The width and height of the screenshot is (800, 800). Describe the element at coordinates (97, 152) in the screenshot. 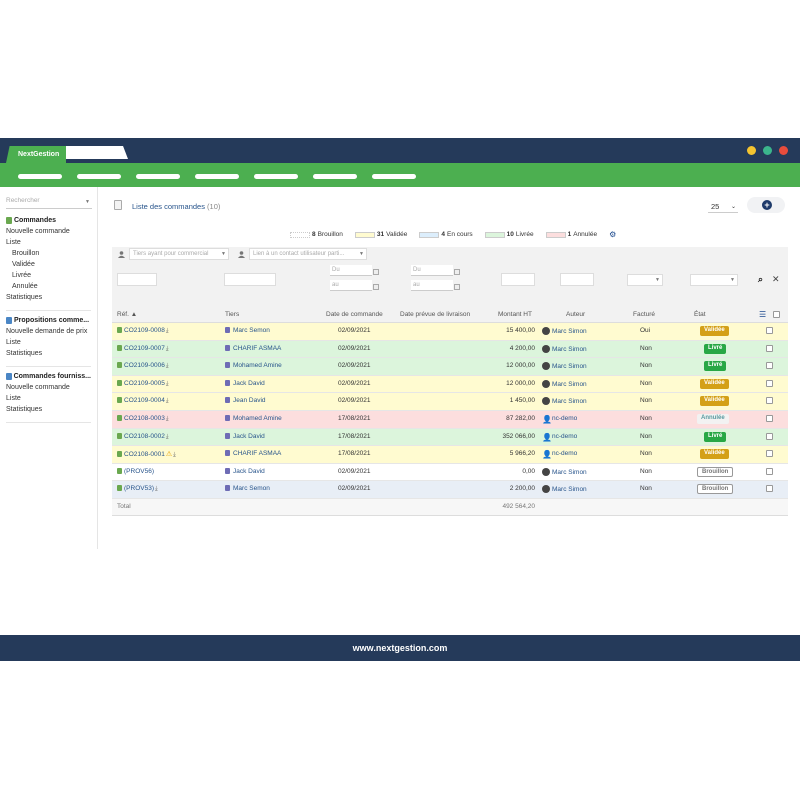

I see `tab-blank` at that location.